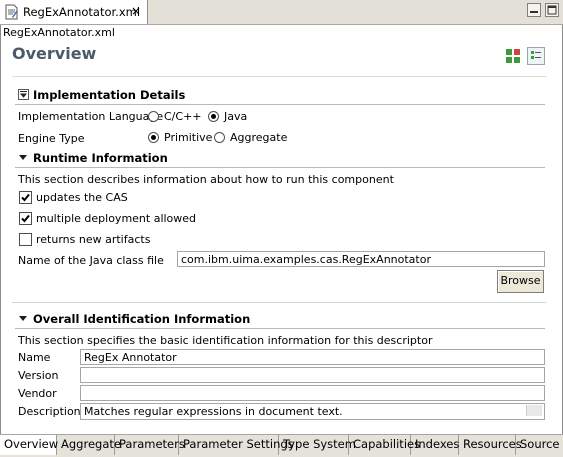 The image size is (563, 457). I want to click on runtime-information-header: Runtime Information, so click(100, 158).